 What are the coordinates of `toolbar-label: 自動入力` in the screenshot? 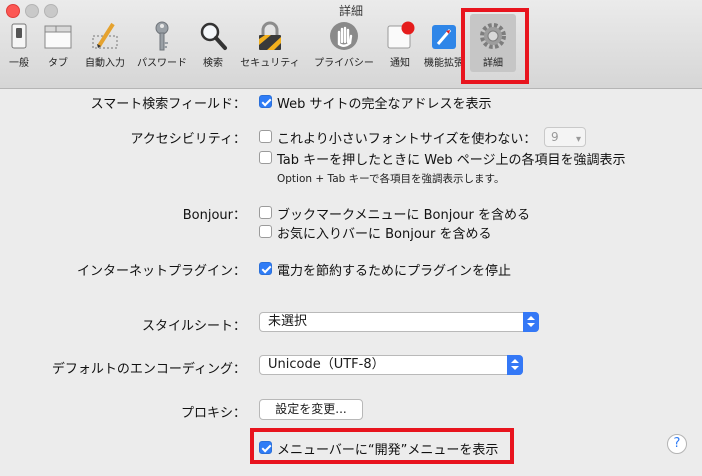 It's located at (105, 63).